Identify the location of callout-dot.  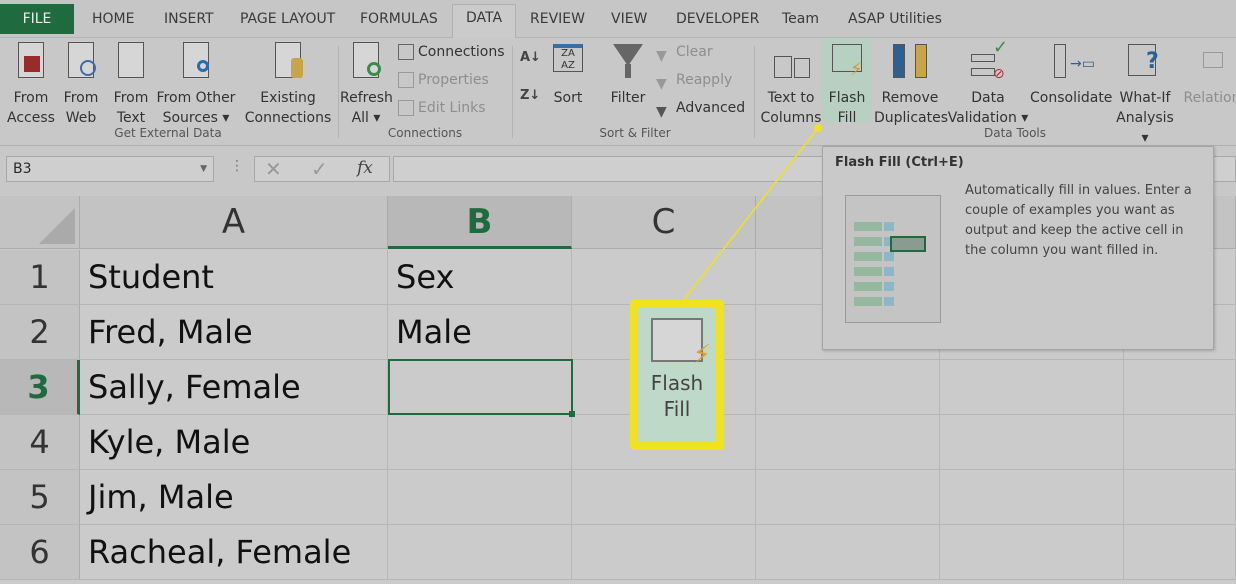
(818, 128).